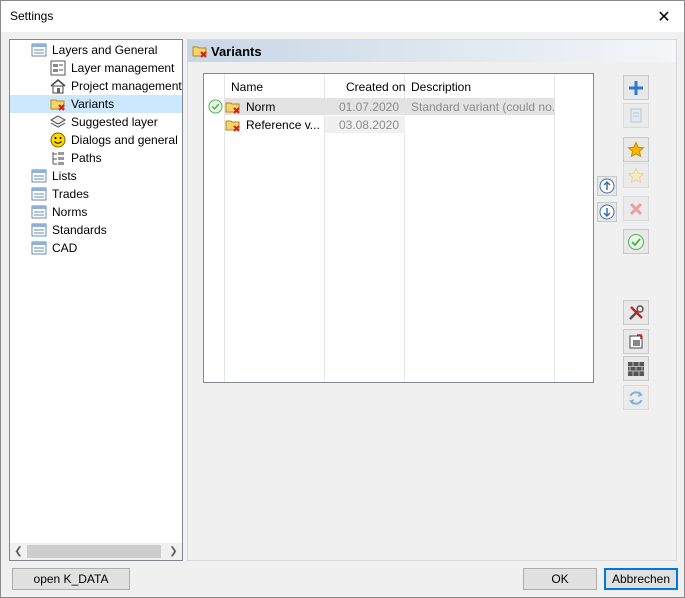  I want to click on path-icon, so click(58, 158).